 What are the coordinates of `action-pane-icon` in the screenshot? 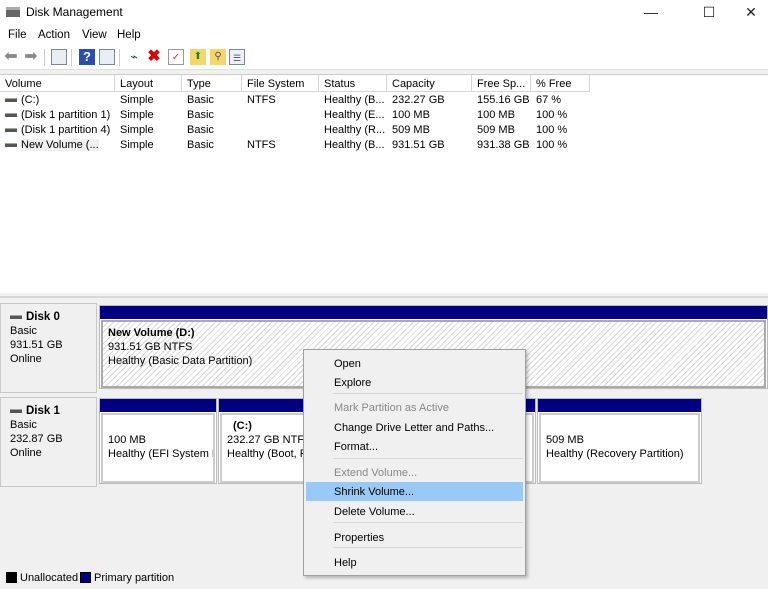 It's located at (107, 57).